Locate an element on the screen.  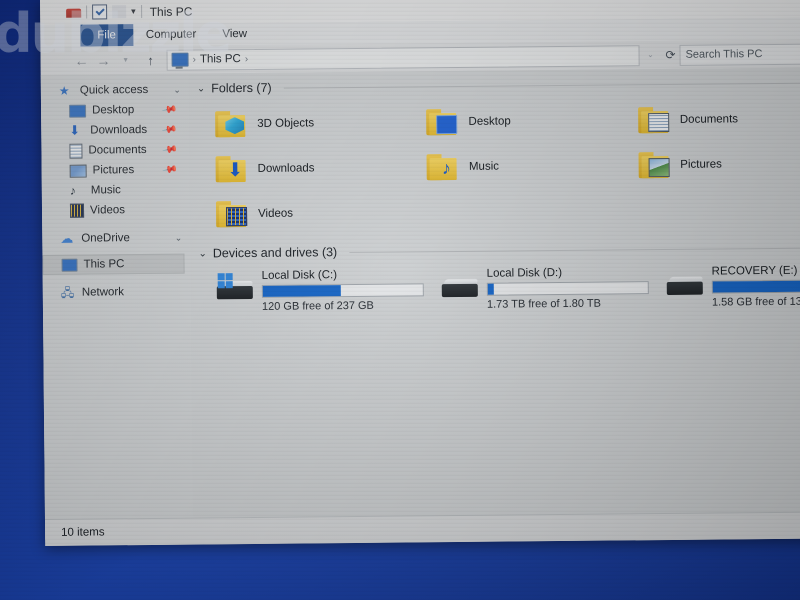
drive-free-space: 1.58 GB free of 13.1 GB is located at coordinates (755, 302).